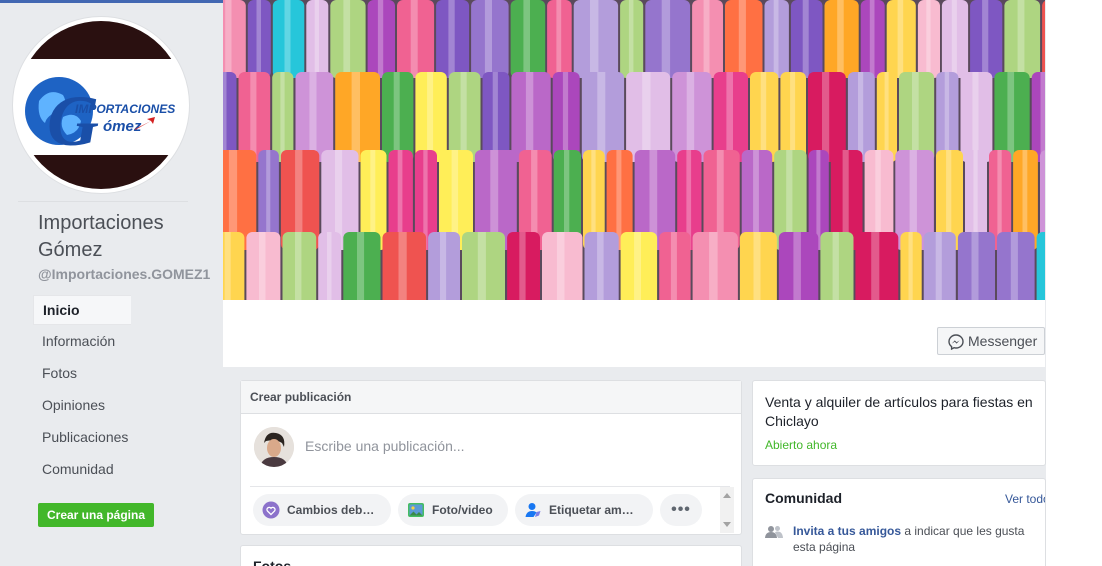 The height and width of the screenshot is (566, 1102). I want to click on photo-icon, so click(416, 510).